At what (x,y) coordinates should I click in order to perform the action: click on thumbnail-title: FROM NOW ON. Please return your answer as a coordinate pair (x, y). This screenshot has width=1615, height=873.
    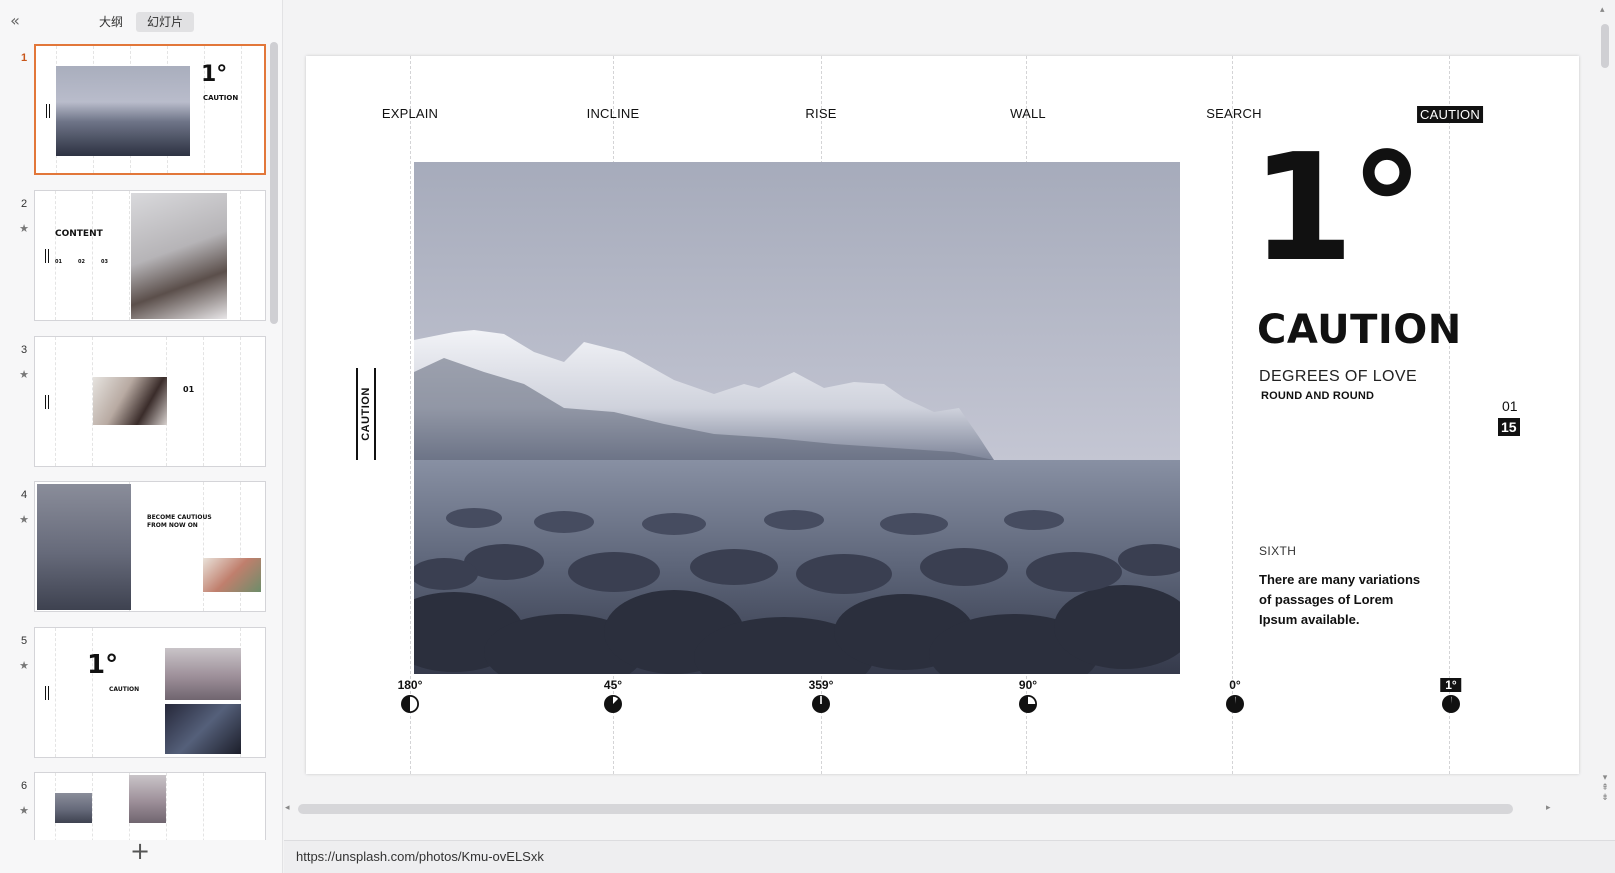
    Looking at the image, I should click on (172, 525).